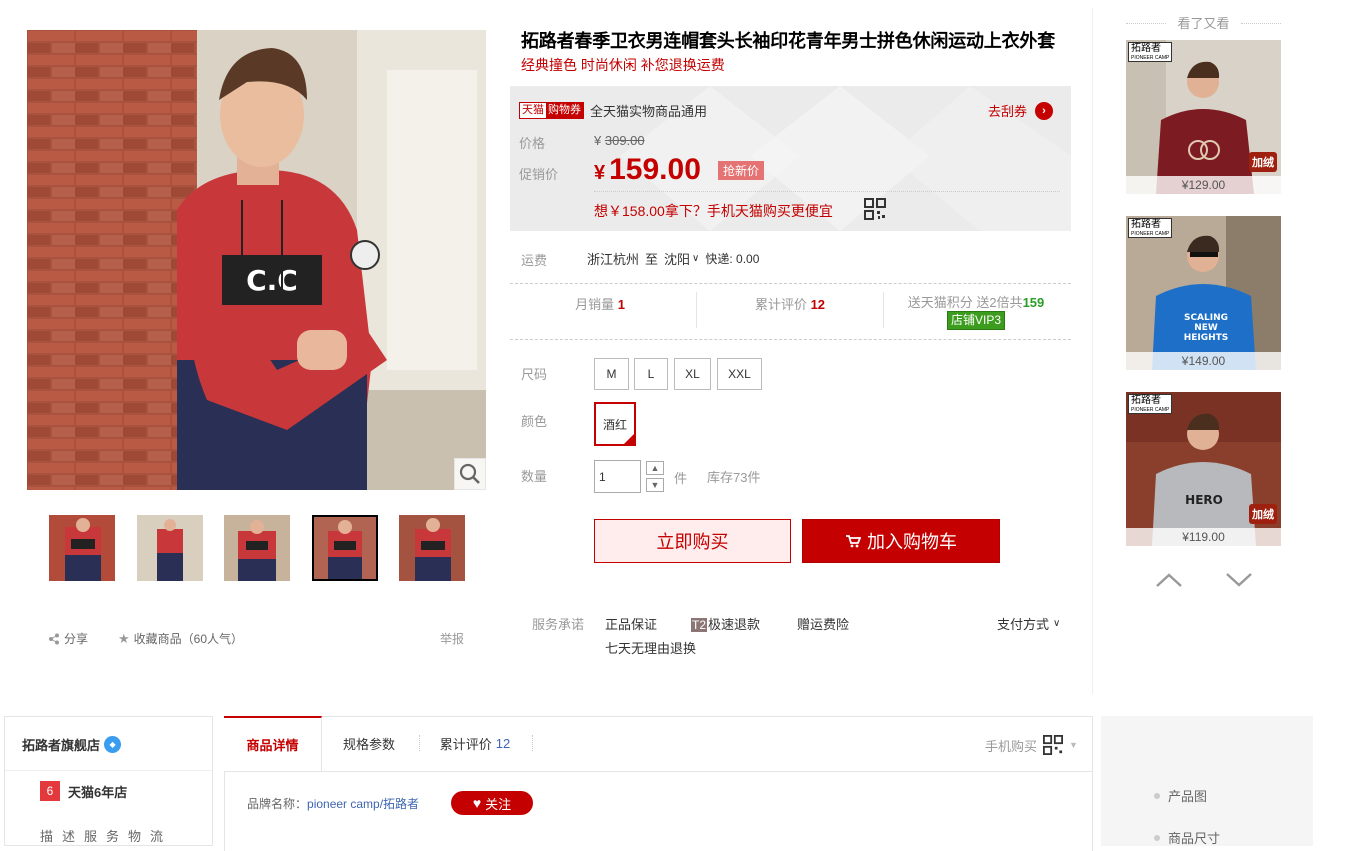 Image resolution: width=1346 pixels, height=851 pixels. Describe the element at coordinates (741, 170) in the screenshot. I see `new-price-tag: 抢新价` at that location.